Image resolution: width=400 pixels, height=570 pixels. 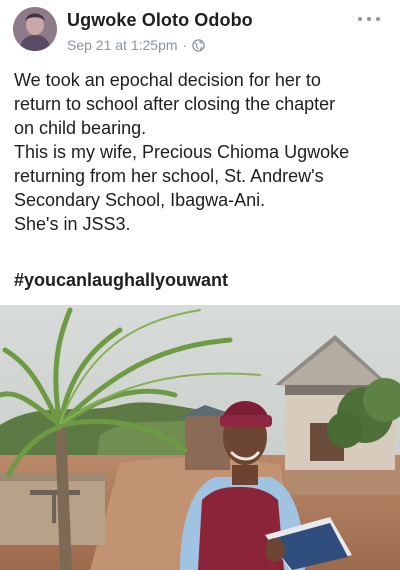 I want to click on post-timestamp: Sep 21 at 1:25pm, so click(x=122, y=45).